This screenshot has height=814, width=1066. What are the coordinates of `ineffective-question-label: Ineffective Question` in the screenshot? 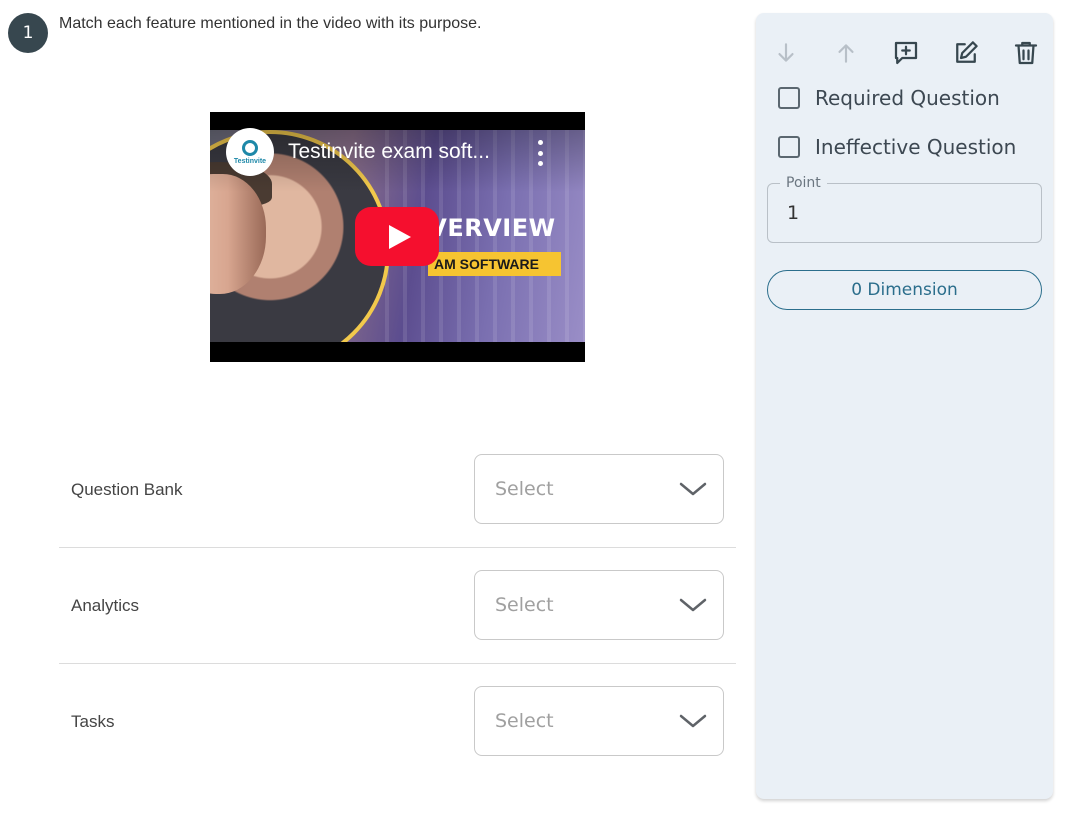 It's located at (916, 147).